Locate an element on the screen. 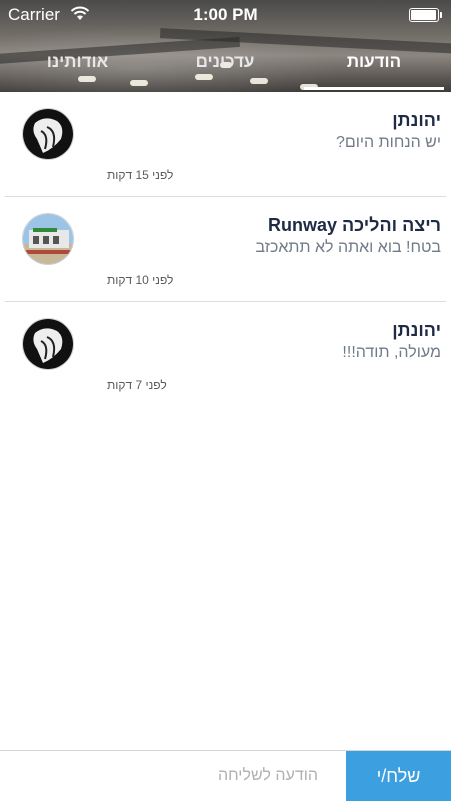 This screenshot has height=801, width=451. tab-about: אודותינו is located at coordinates (77, 67).